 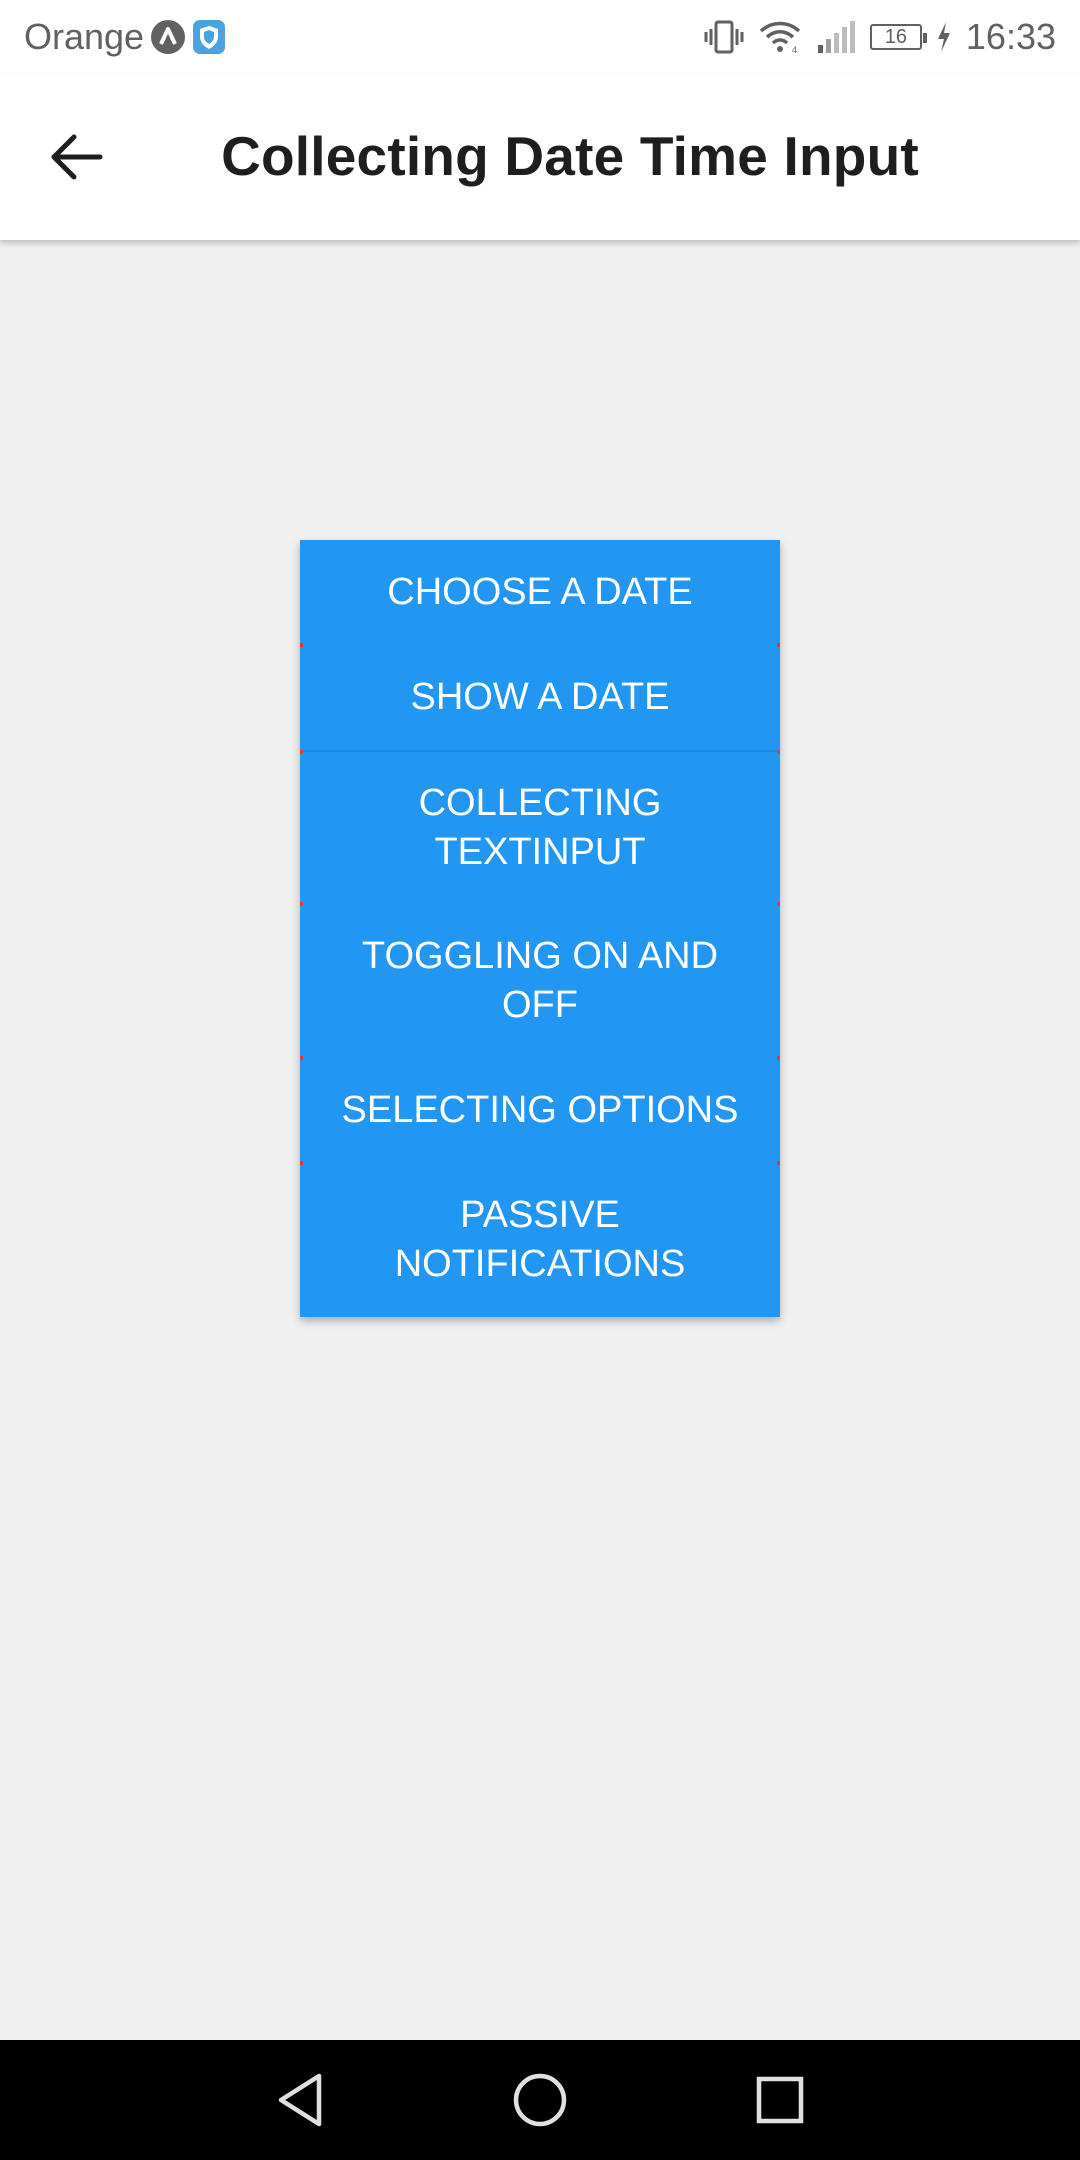 What do you see at coordinates (780, 37) in the screenshot?
I see `wifi-icon: 4` at bounding box center [780, 37].